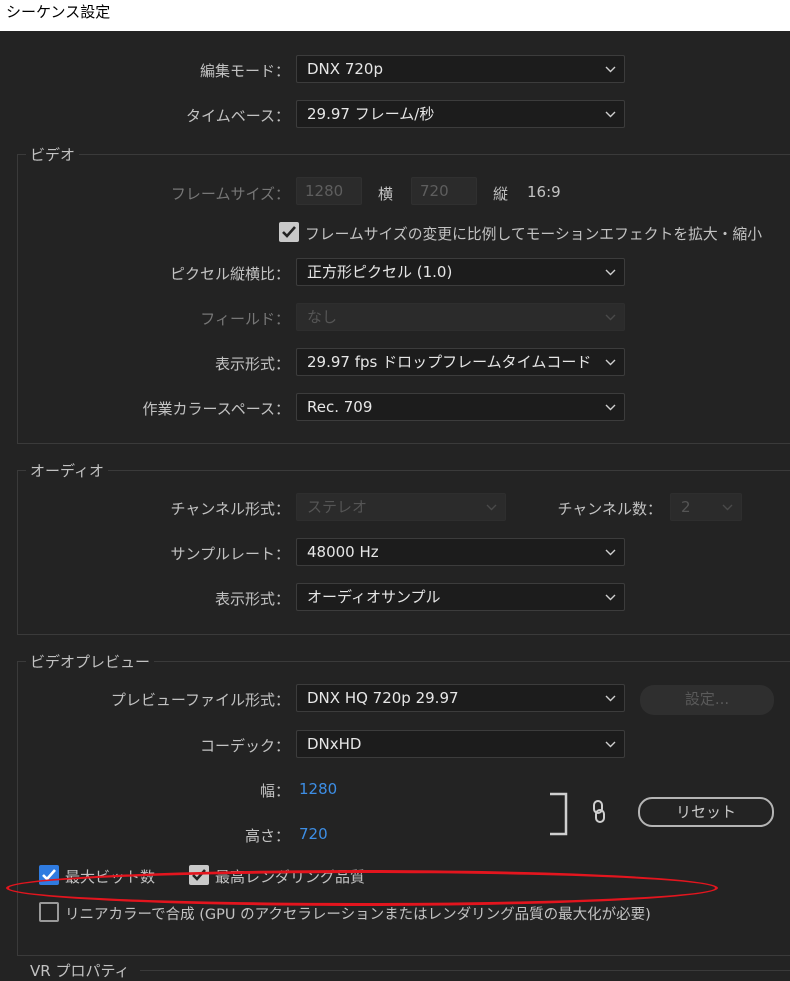  What do you see at coordinates (322, 317) in the screenshot?
I see `fields-value: なし` at bounding box center [322, 317].